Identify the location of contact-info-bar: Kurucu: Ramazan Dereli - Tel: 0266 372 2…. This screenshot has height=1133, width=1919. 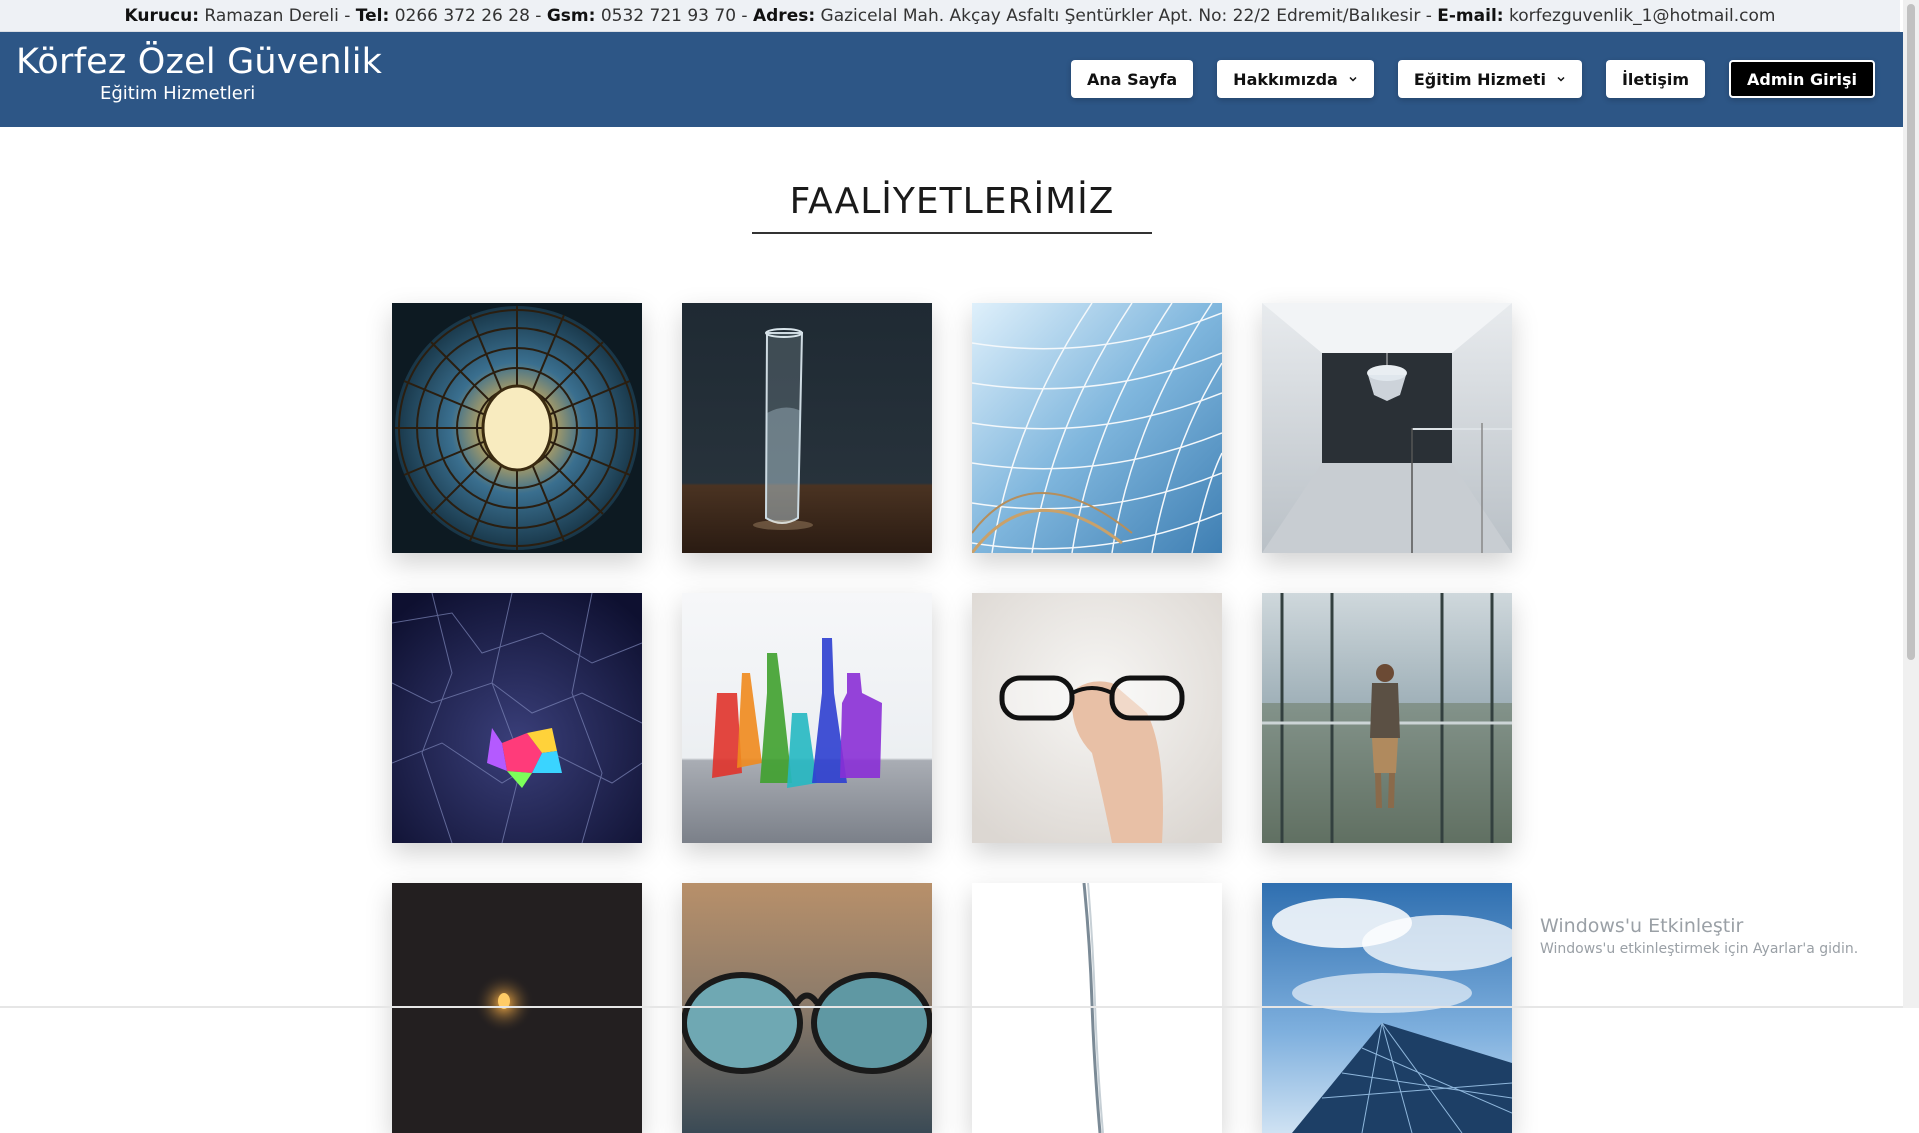
(950, 16).